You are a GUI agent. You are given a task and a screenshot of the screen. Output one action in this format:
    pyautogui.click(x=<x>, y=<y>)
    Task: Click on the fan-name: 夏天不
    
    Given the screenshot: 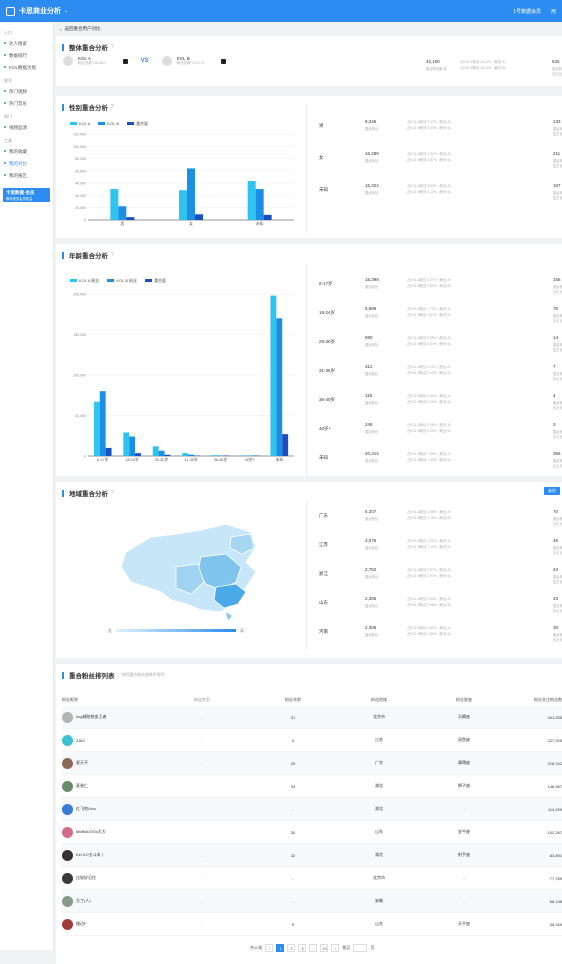 What is the action you would take?
    pyautogui.click(x=82, y=763)
    